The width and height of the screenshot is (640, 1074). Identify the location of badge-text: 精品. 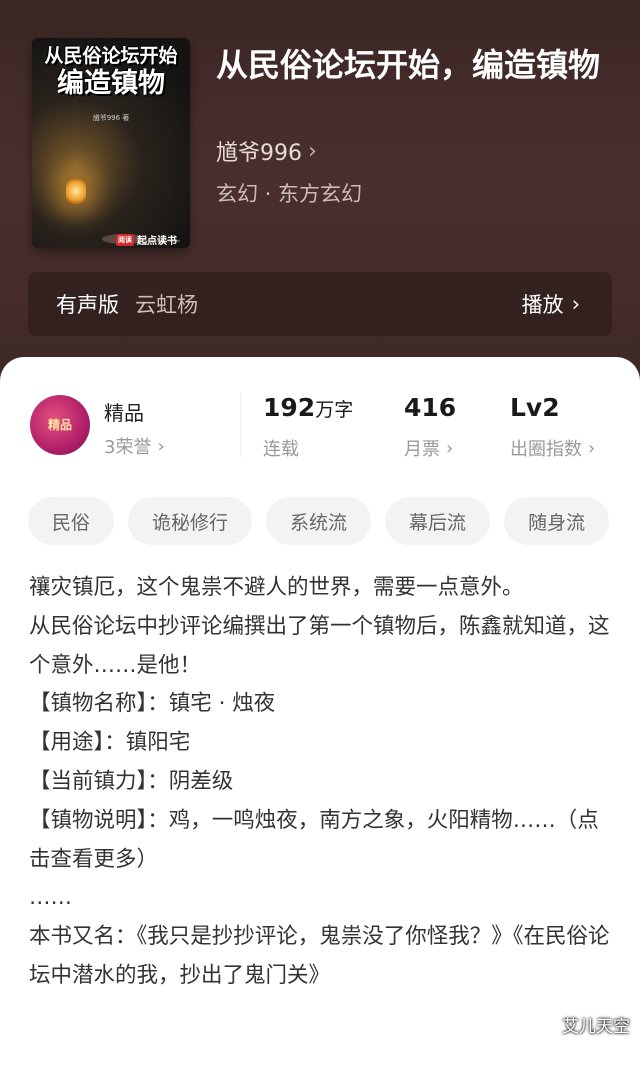
(59, 425).